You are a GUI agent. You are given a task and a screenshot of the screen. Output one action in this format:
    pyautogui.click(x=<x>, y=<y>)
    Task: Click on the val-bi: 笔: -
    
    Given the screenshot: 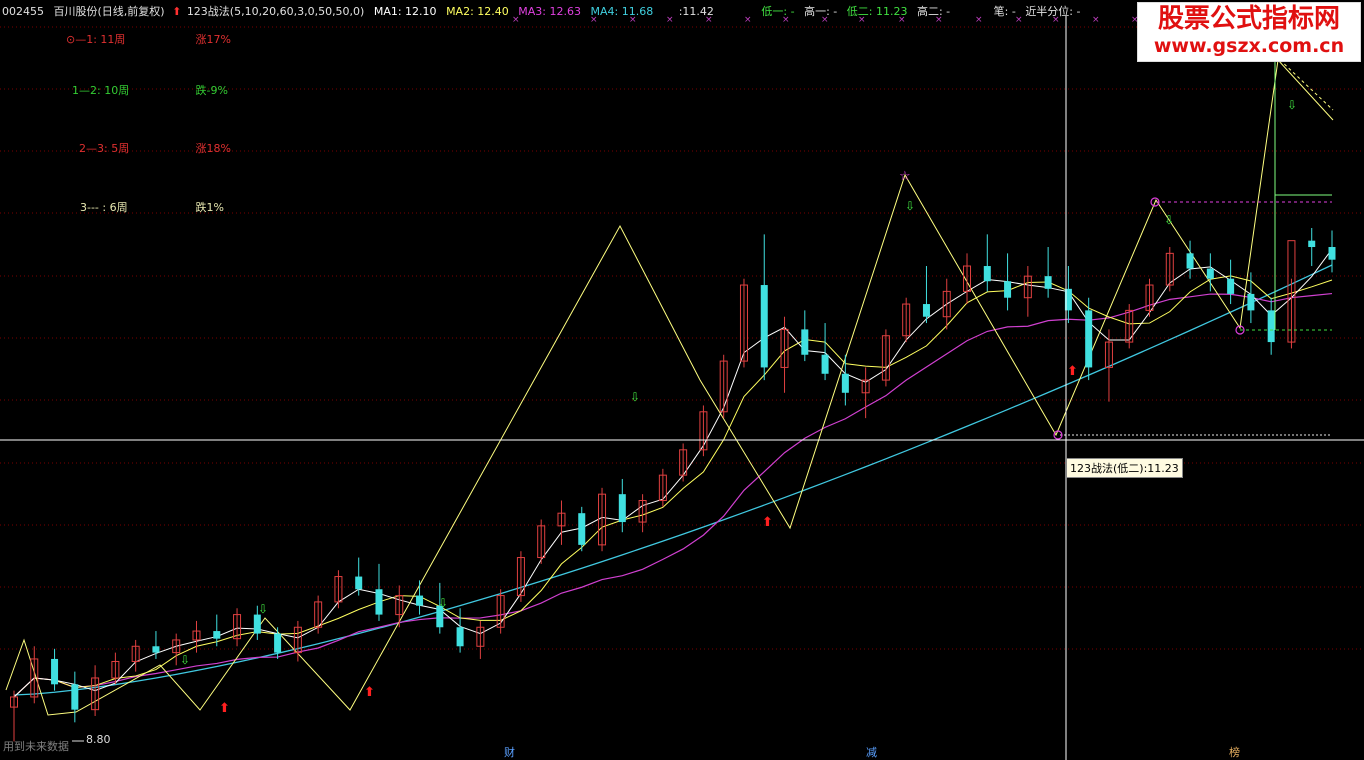 What is the action you would take?
    pyautogui.click(x=1004, y=11)
    